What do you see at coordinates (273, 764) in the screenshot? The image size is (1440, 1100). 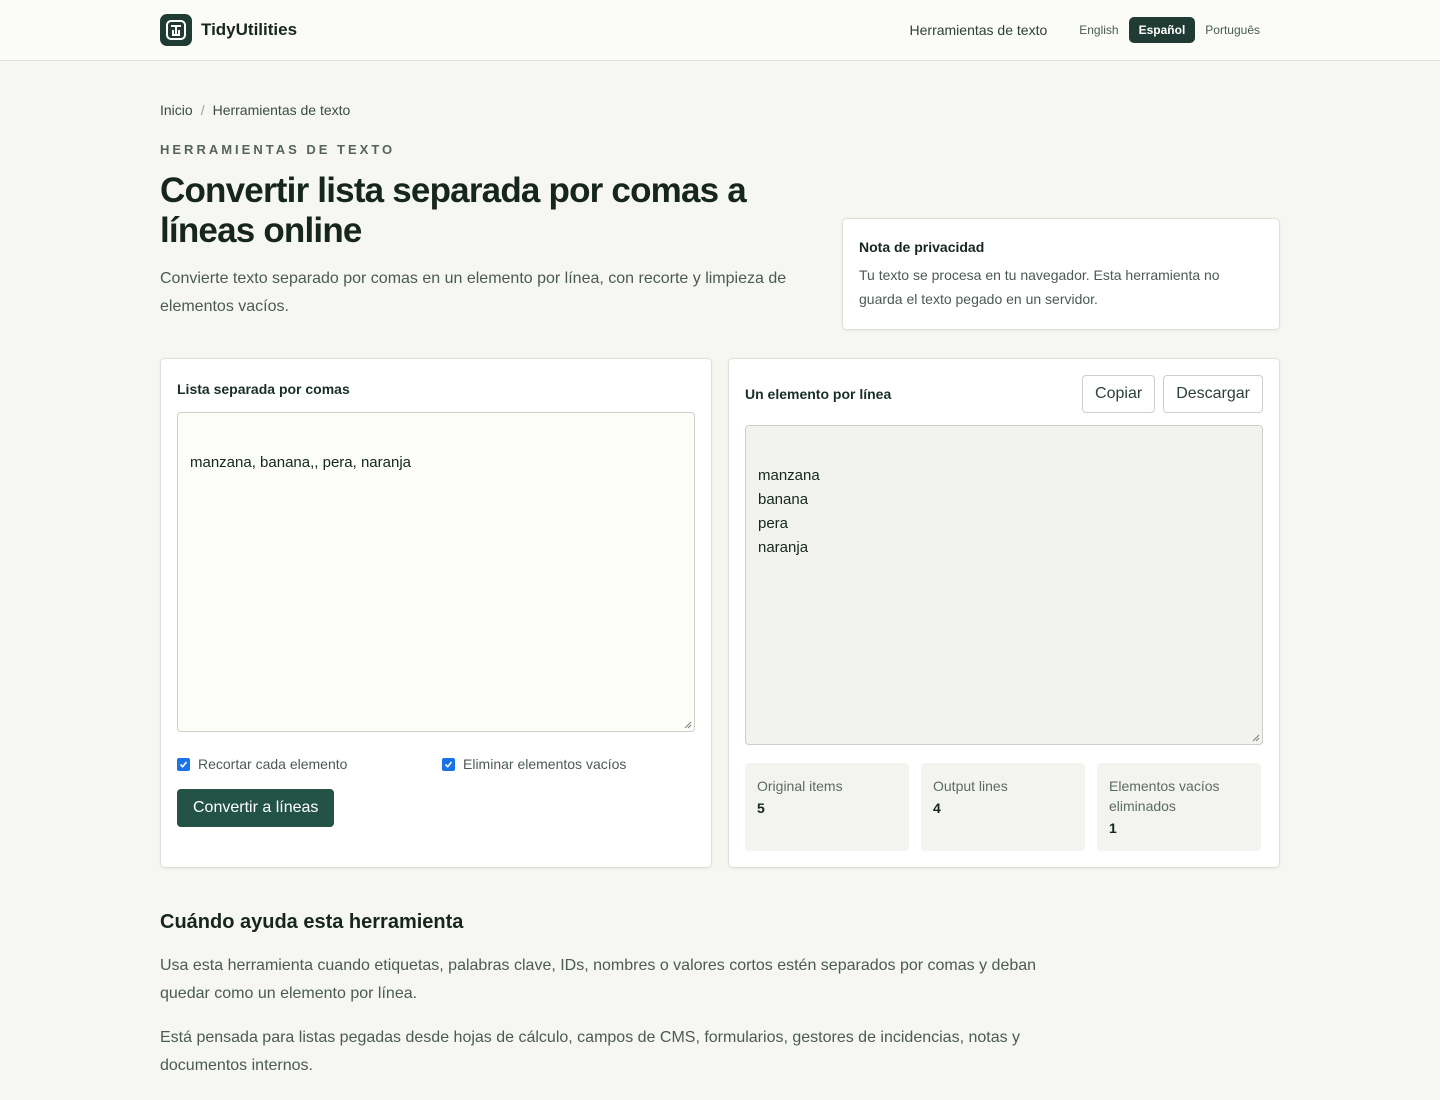 I see `option-trim-label: Recortar cada elemento` at bounding box center [273, 764].